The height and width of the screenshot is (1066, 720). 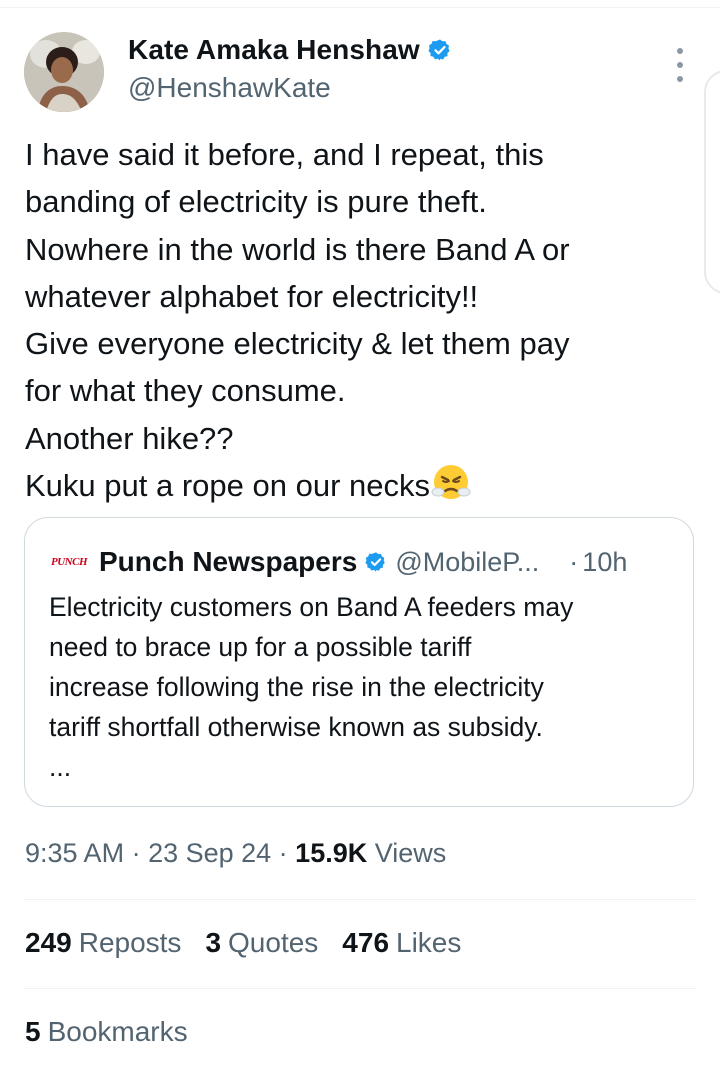 I want to click on engagement-stats-row: 249 Reposts 3 Quotes 476 Likes, so click(x=243, y=943).